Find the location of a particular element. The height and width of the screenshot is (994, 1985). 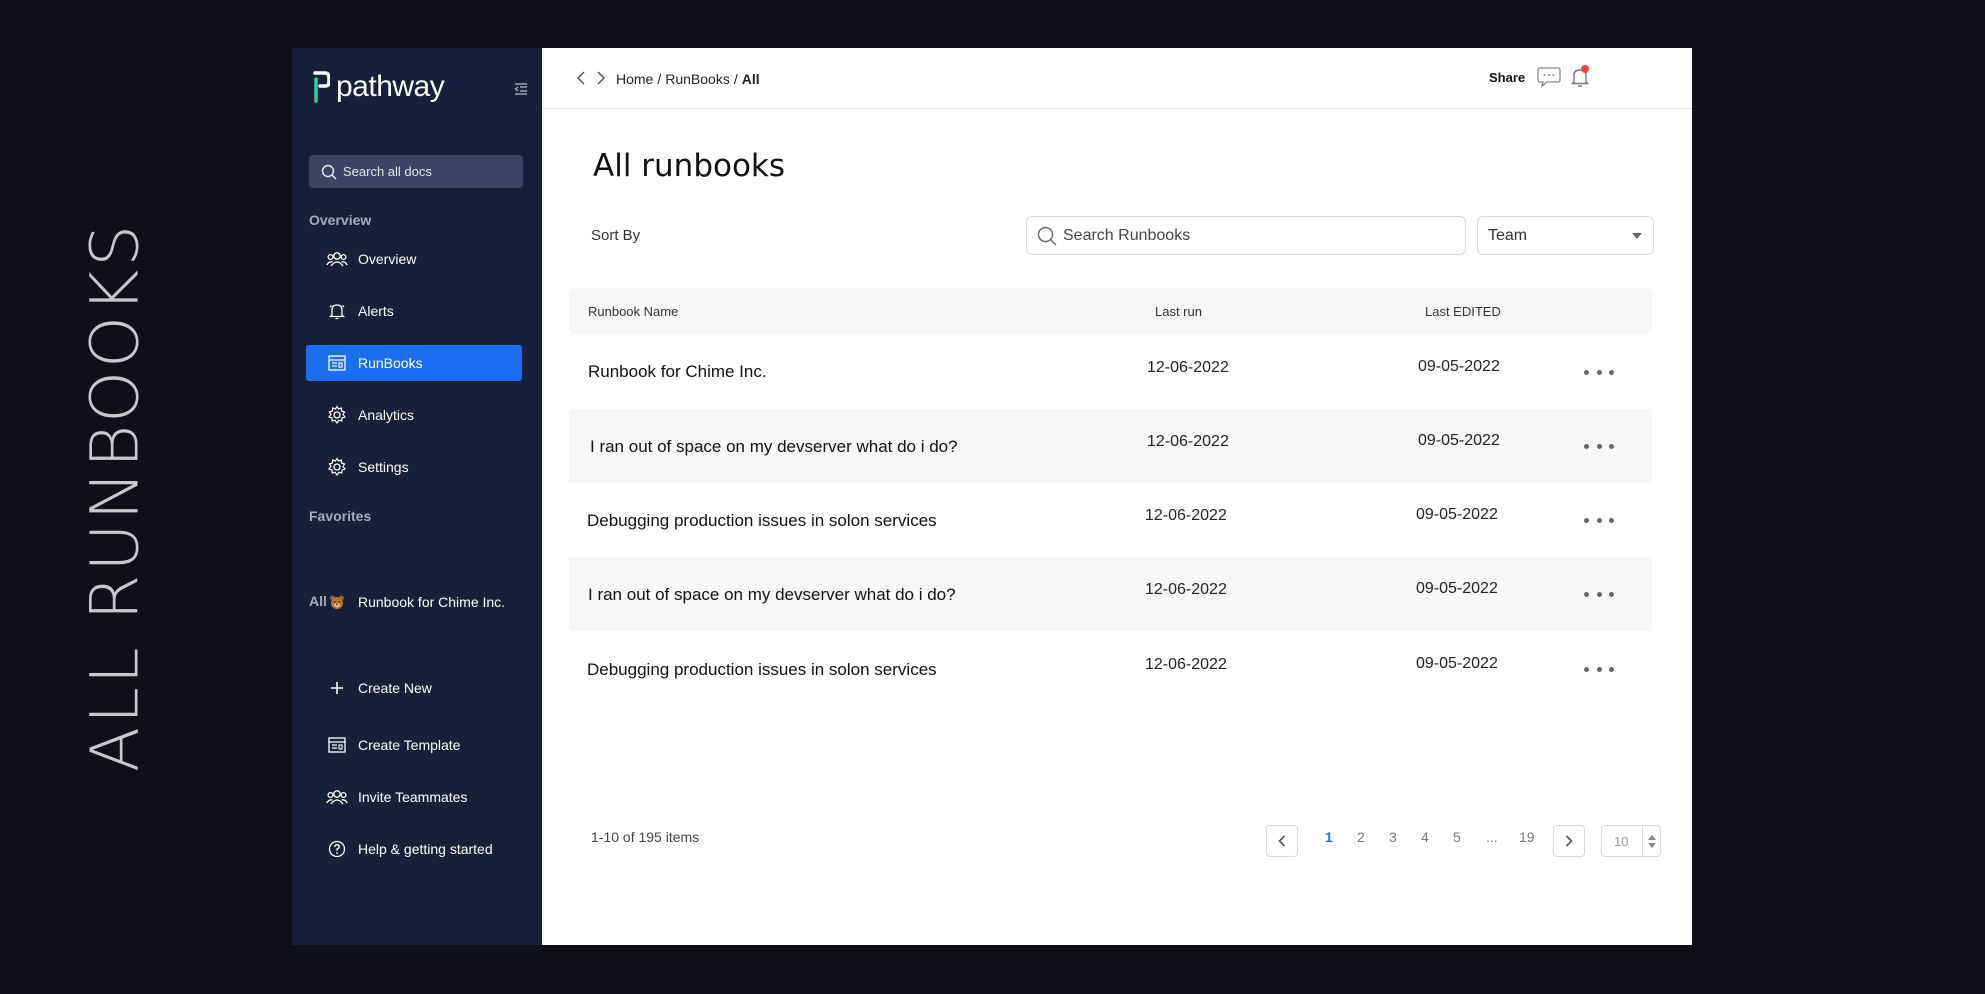

sidebar-item-create-new: Create New is located at coordinates (414, 688).